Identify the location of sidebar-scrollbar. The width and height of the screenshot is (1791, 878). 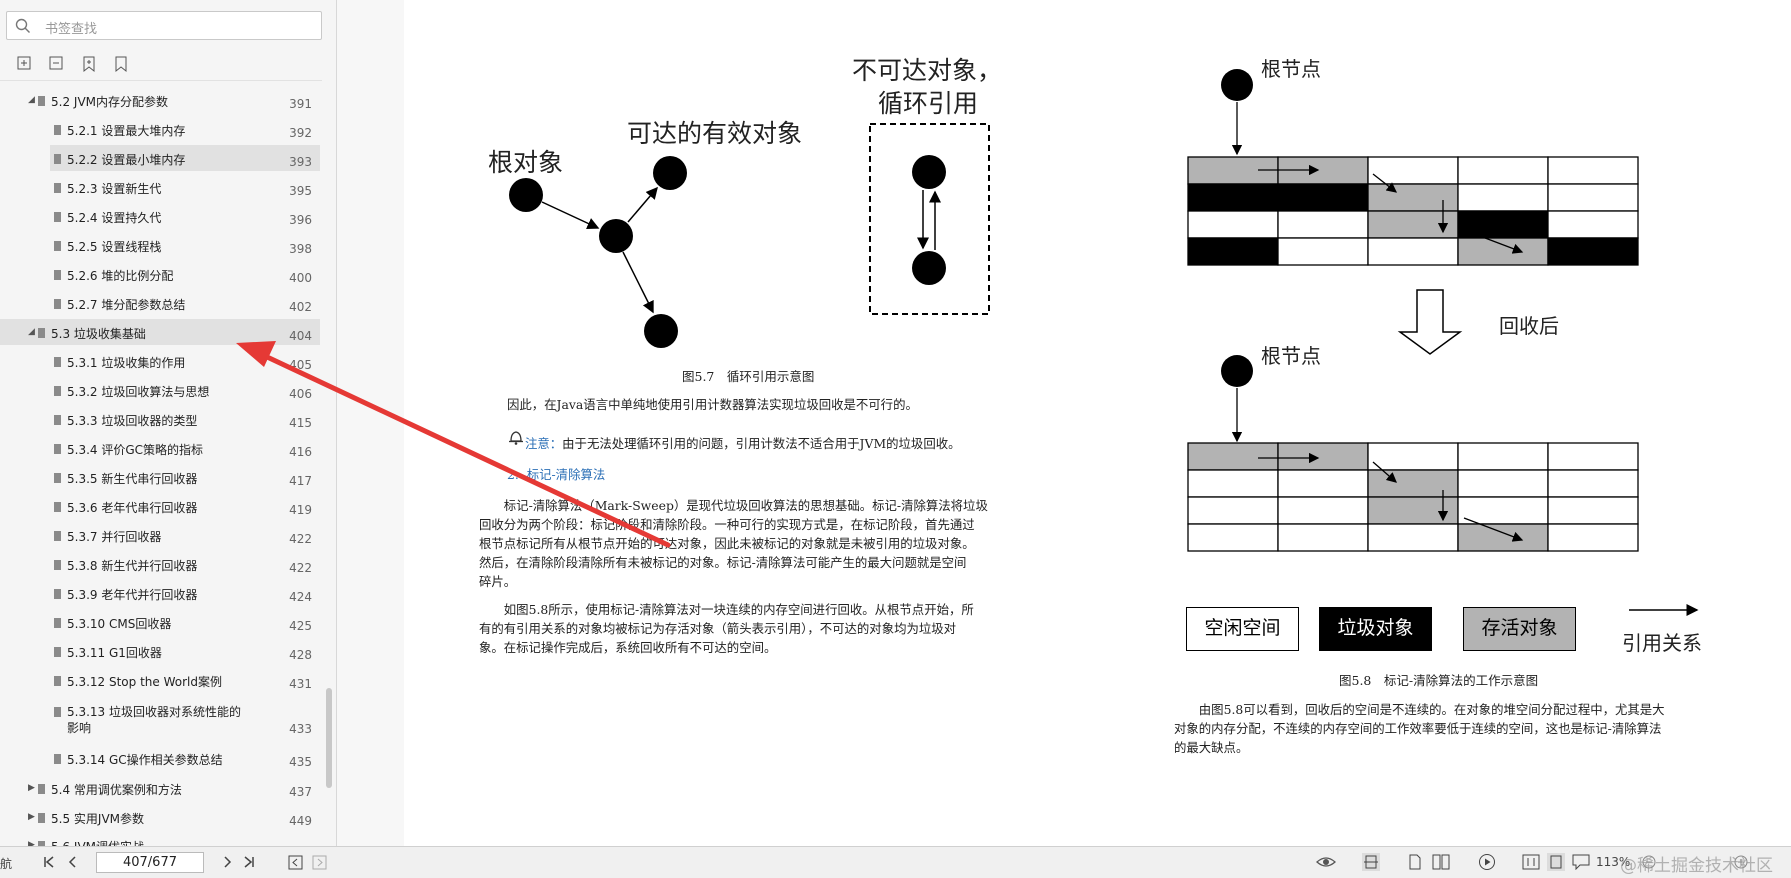
(329, 738).